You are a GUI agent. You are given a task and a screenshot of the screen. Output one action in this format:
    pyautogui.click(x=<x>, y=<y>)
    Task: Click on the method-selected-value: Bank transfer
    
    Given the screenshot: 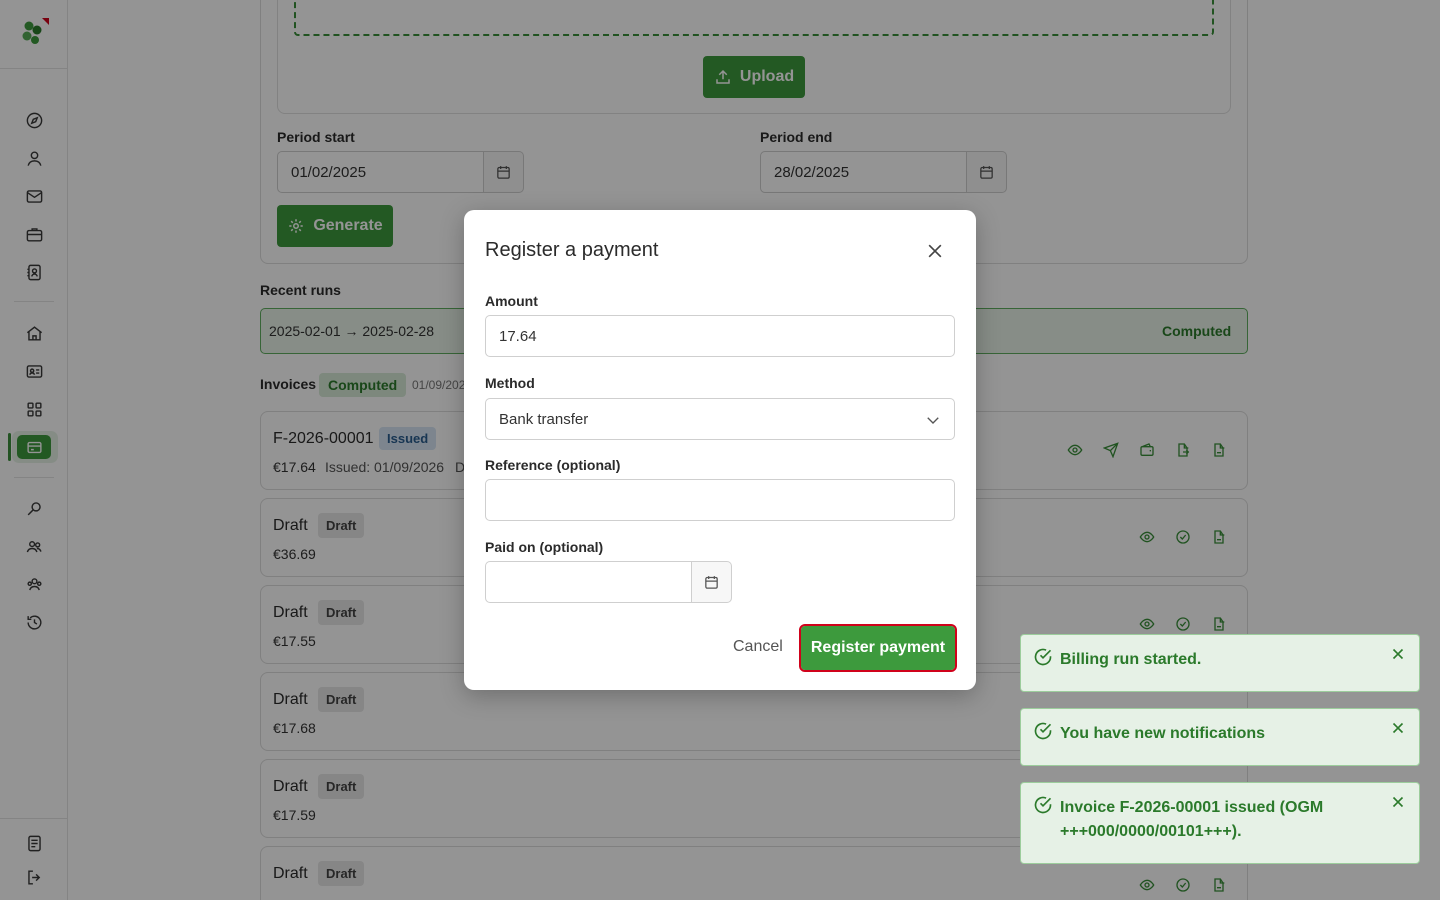 What is the action you would take?
    pyautogui.click(x=544, y=419)
    